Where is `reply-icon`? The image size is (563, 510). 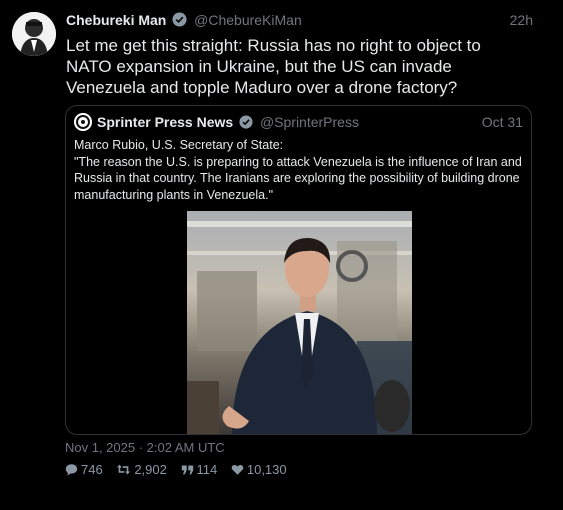 reply-icon is located at coordinates (71, 470).